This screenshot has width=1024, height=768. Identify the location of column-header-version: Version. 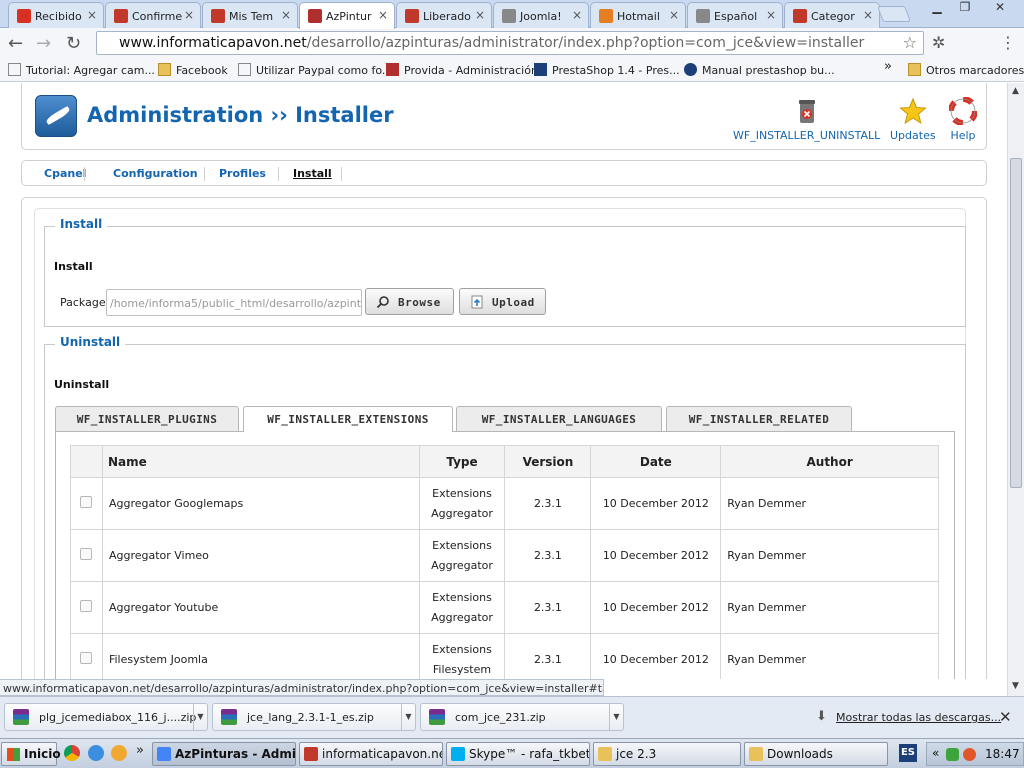
(548, 461).